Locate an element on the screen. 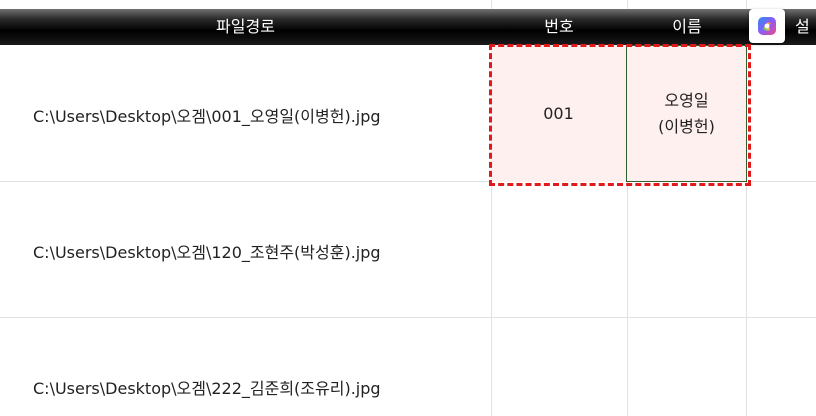  copilot-icon is located at coordinates (767, 26).